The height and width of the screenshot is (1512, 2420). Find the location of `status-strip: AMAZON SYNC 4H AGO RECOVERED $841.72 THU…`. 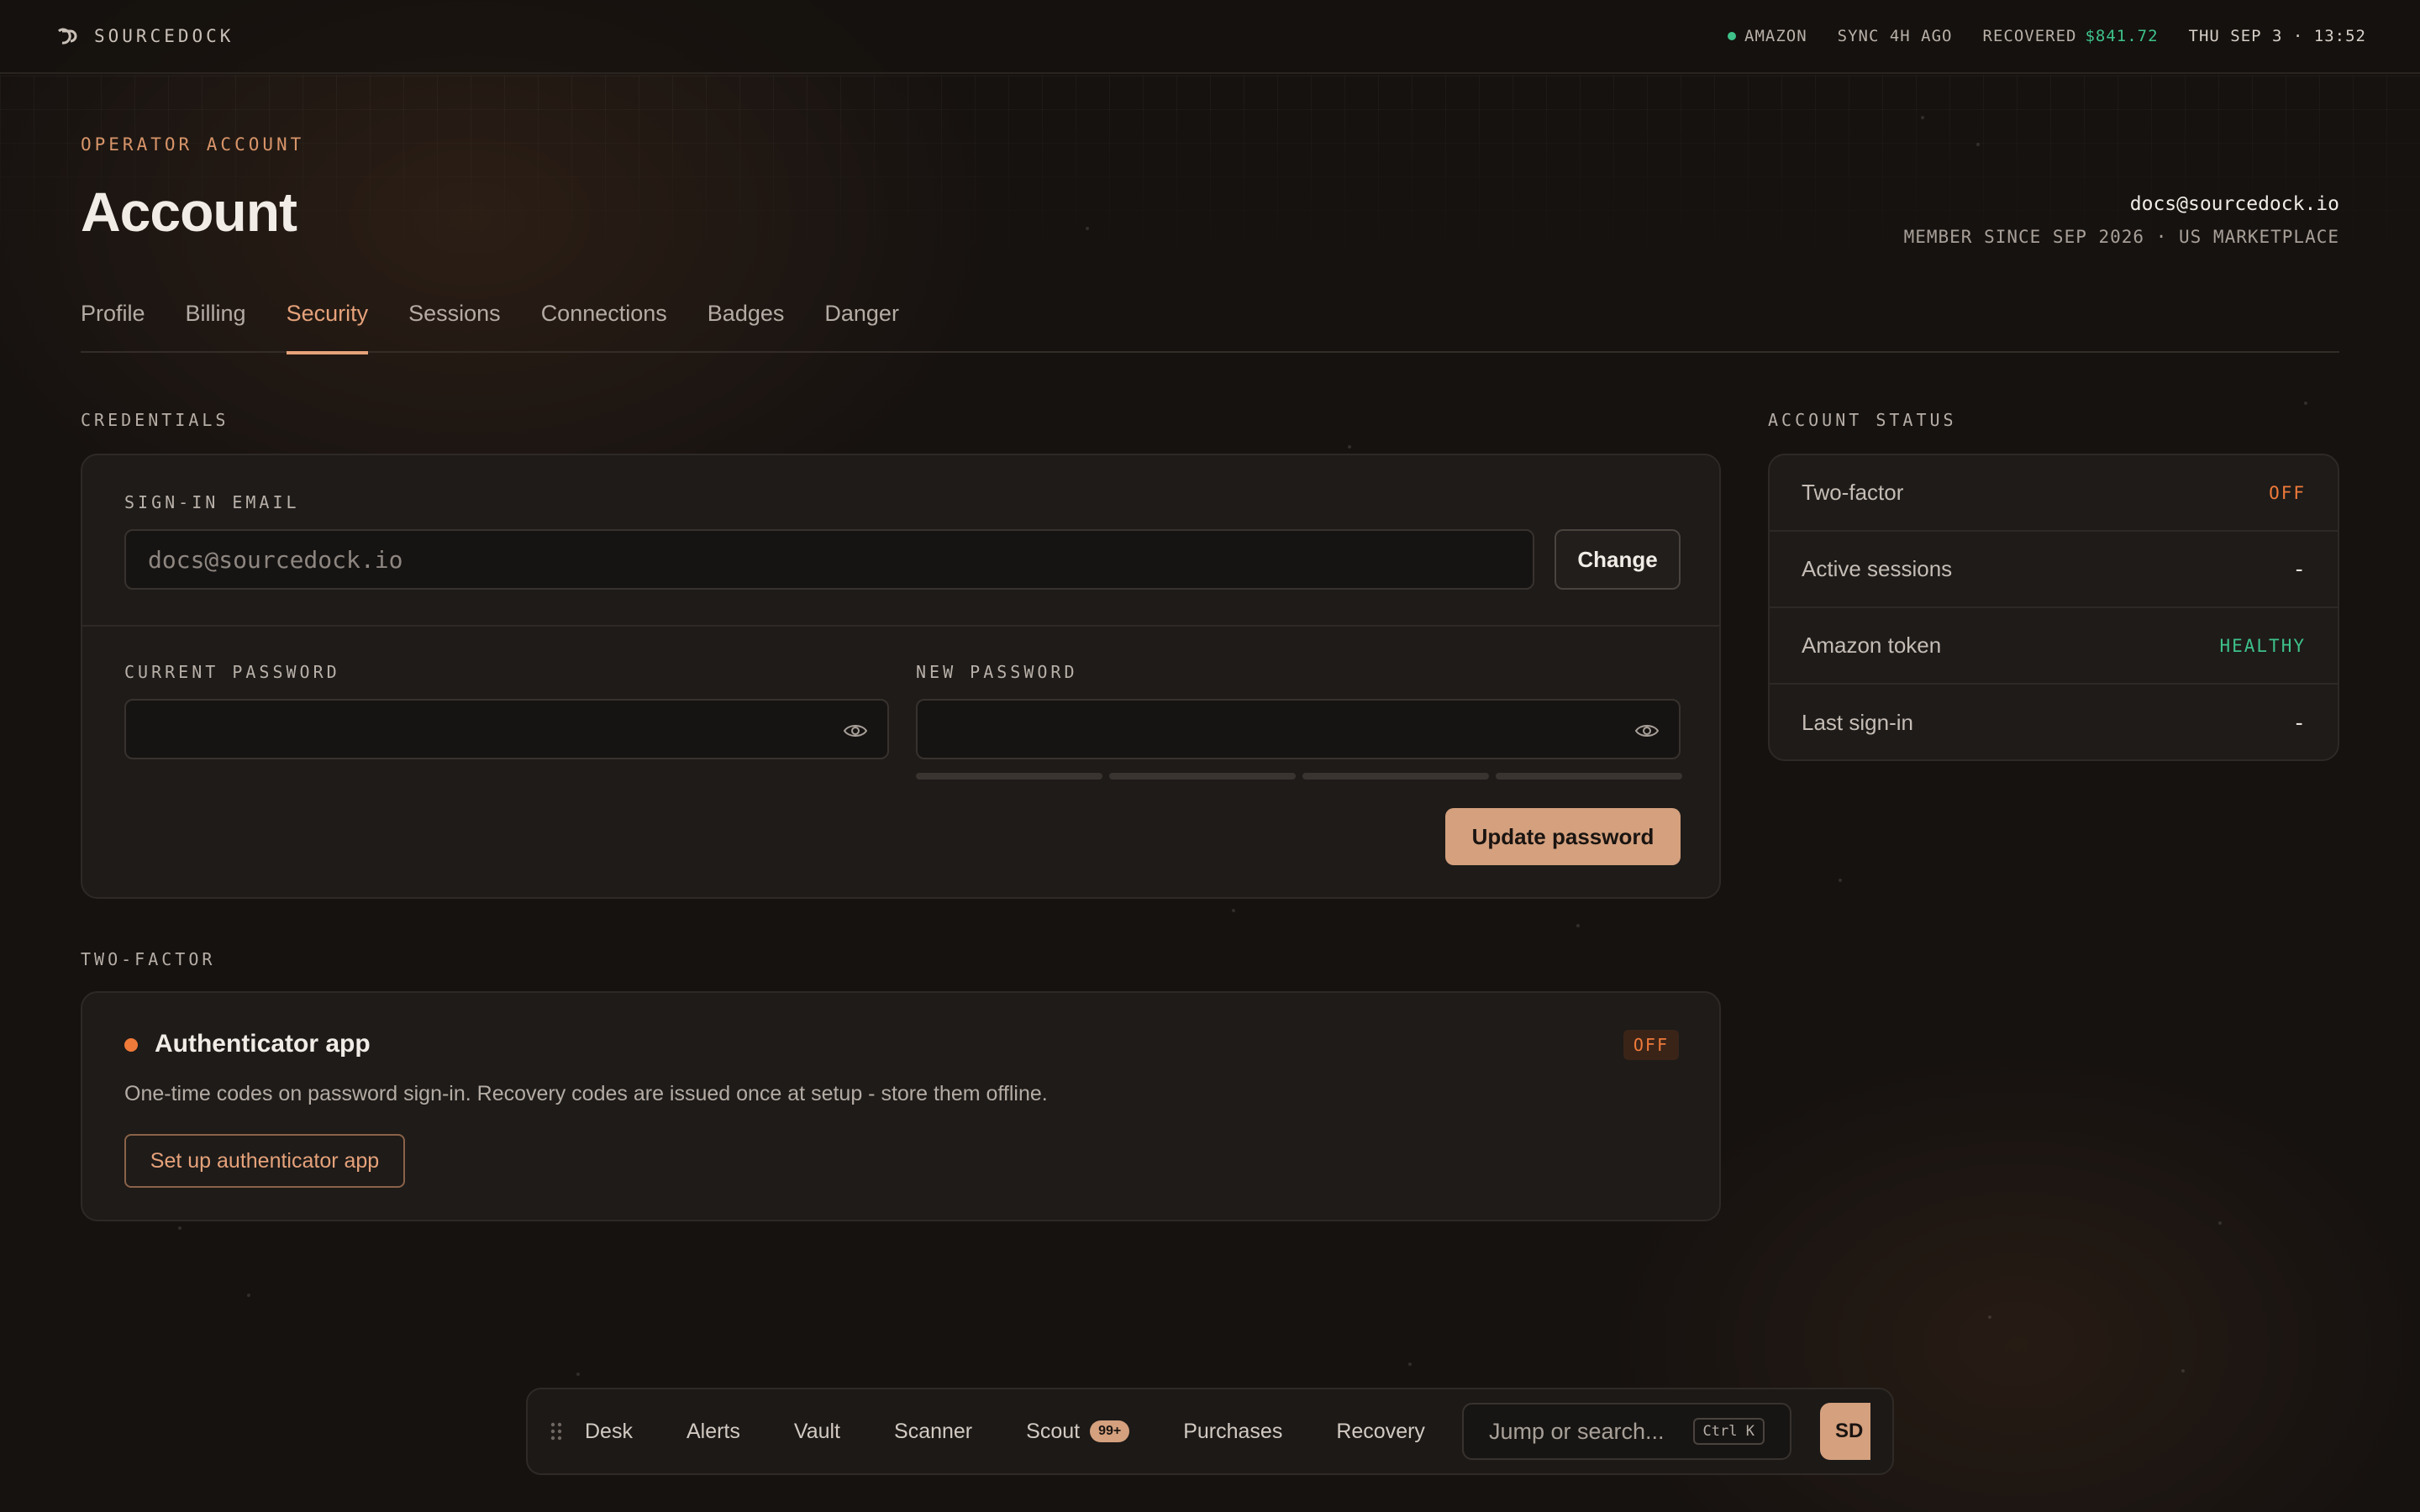

status-strip: AMAZON SYNC 4H AGO RECOVERED $841.72 THU… is located at coordinates (2047, 36).